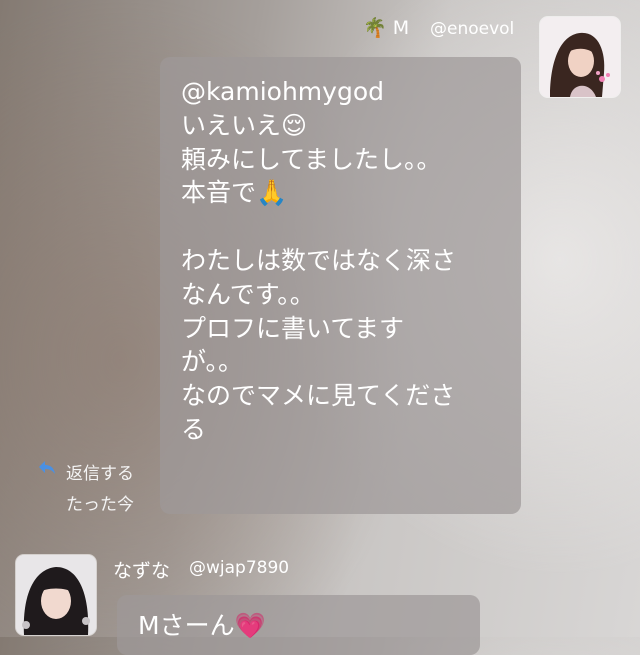 This screenshot has height=655, width=640. What do you see at coordinates (239, 568) in the screenshot?
I see `author-handle: @wjap7890` at bounding box center [239, 568].